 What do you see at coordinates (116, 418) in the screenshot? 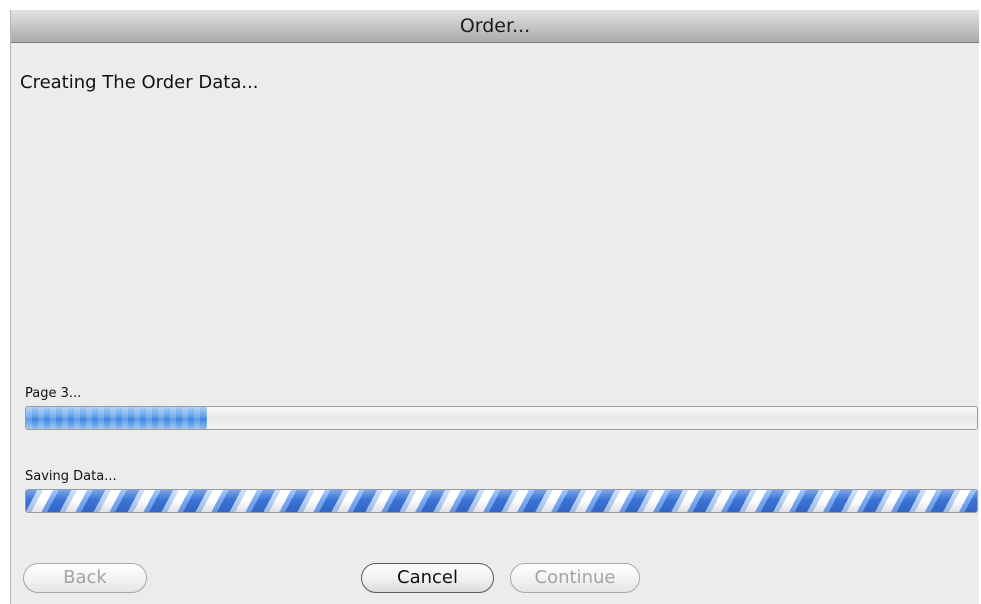
I see `page-progress-fill` at bounding box center [116, 418].